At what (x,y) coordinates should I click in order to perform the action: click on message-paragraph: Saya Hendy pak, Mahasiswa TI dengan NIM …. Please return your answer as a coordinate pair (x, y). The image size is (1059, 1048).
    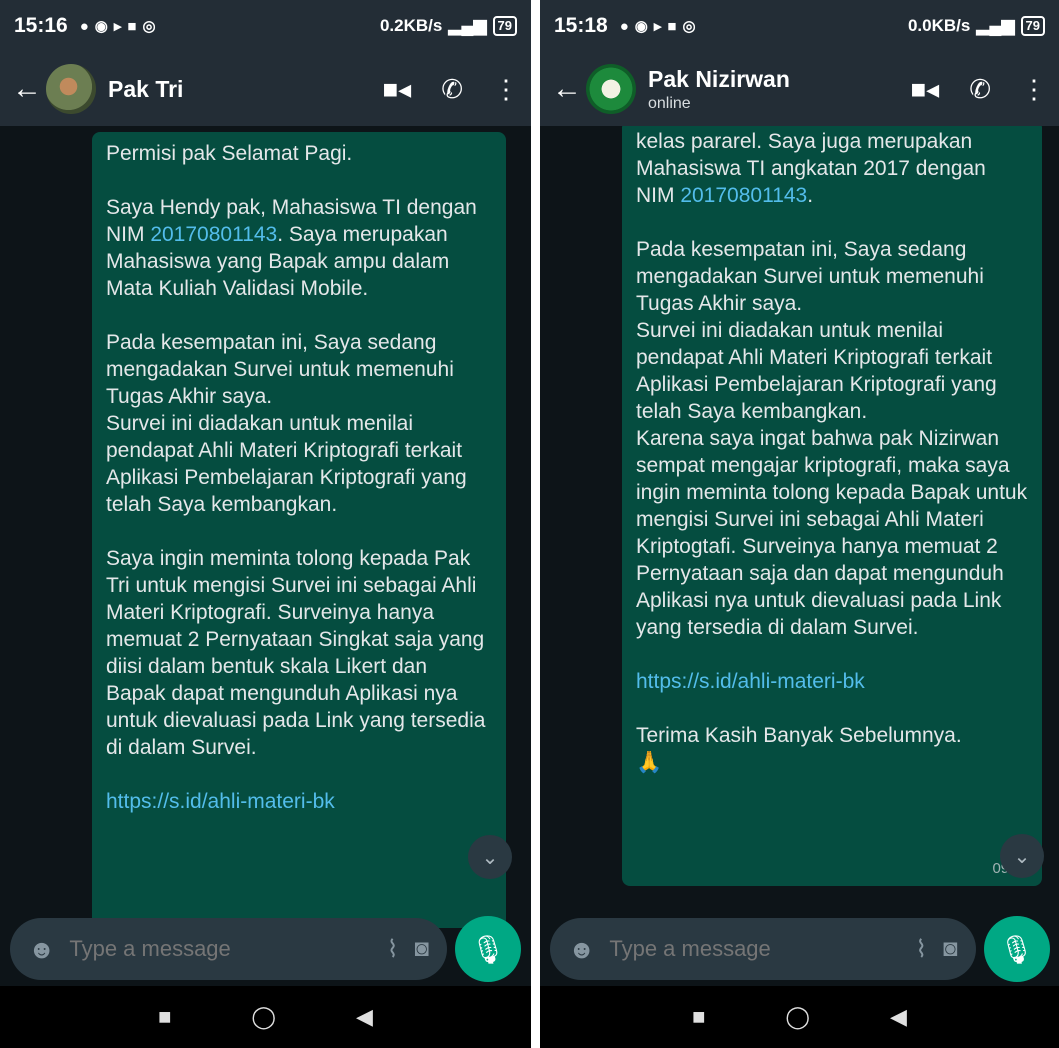
    Looking at the image, I should click on (291, 248).